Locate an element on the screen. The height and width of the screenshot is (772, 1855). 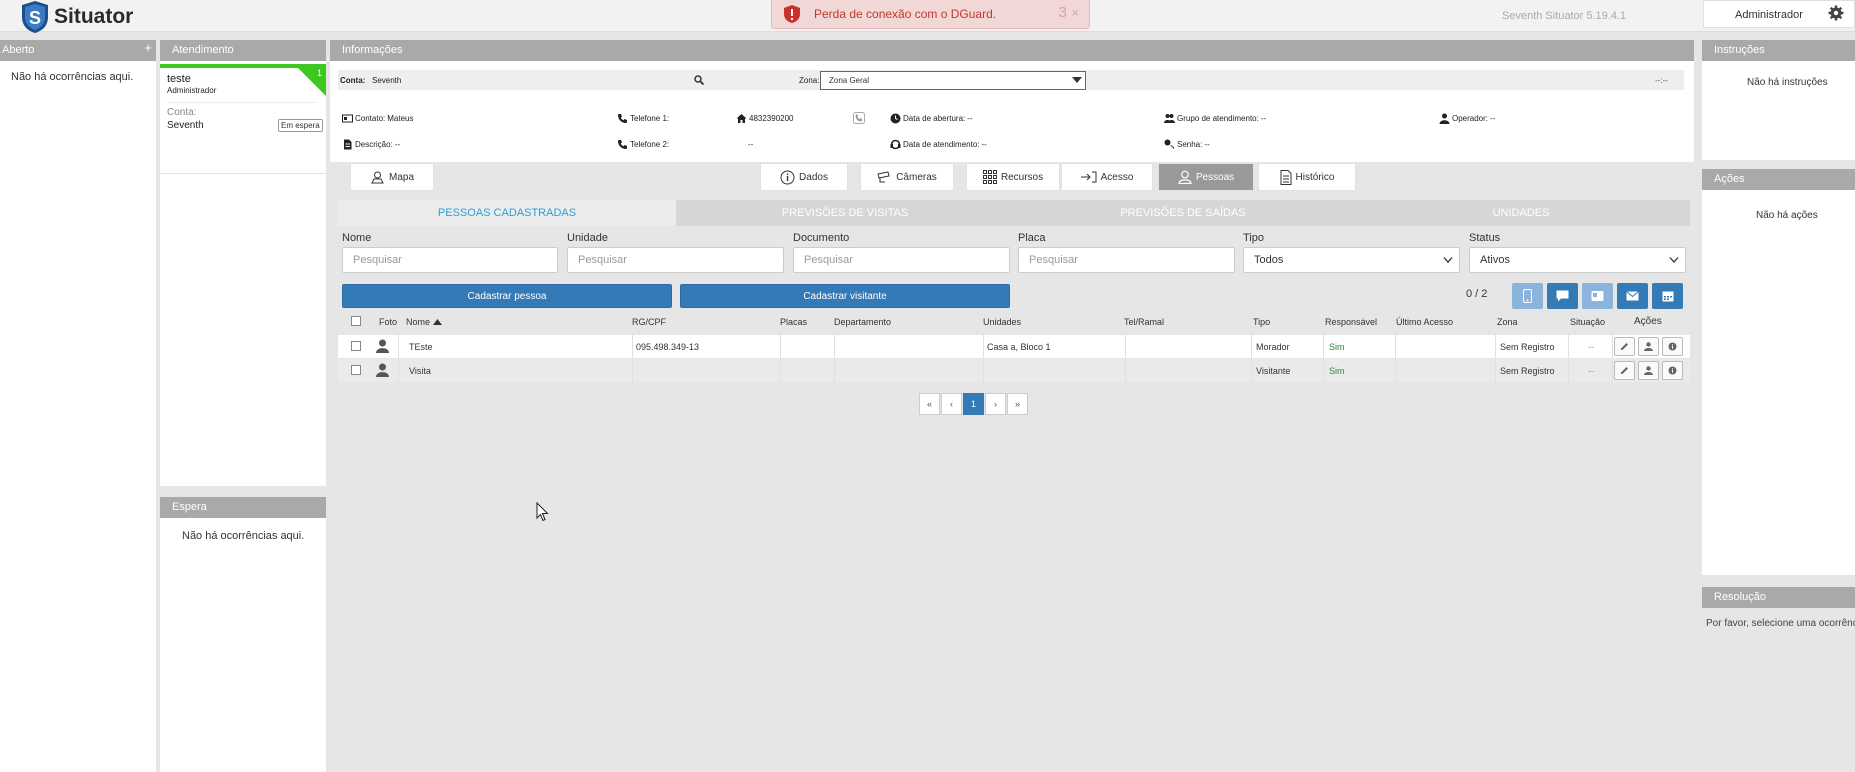
contact-label: Contato: is located at coordinates (370, 118).